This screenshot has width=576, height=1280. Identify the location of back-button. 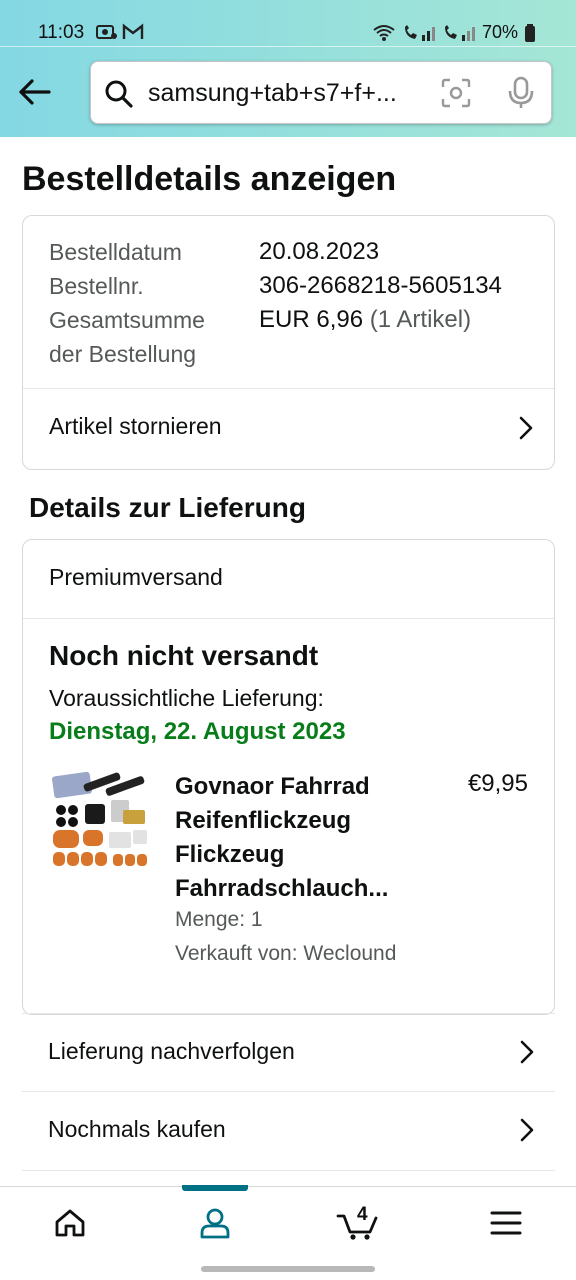
(34, 92).